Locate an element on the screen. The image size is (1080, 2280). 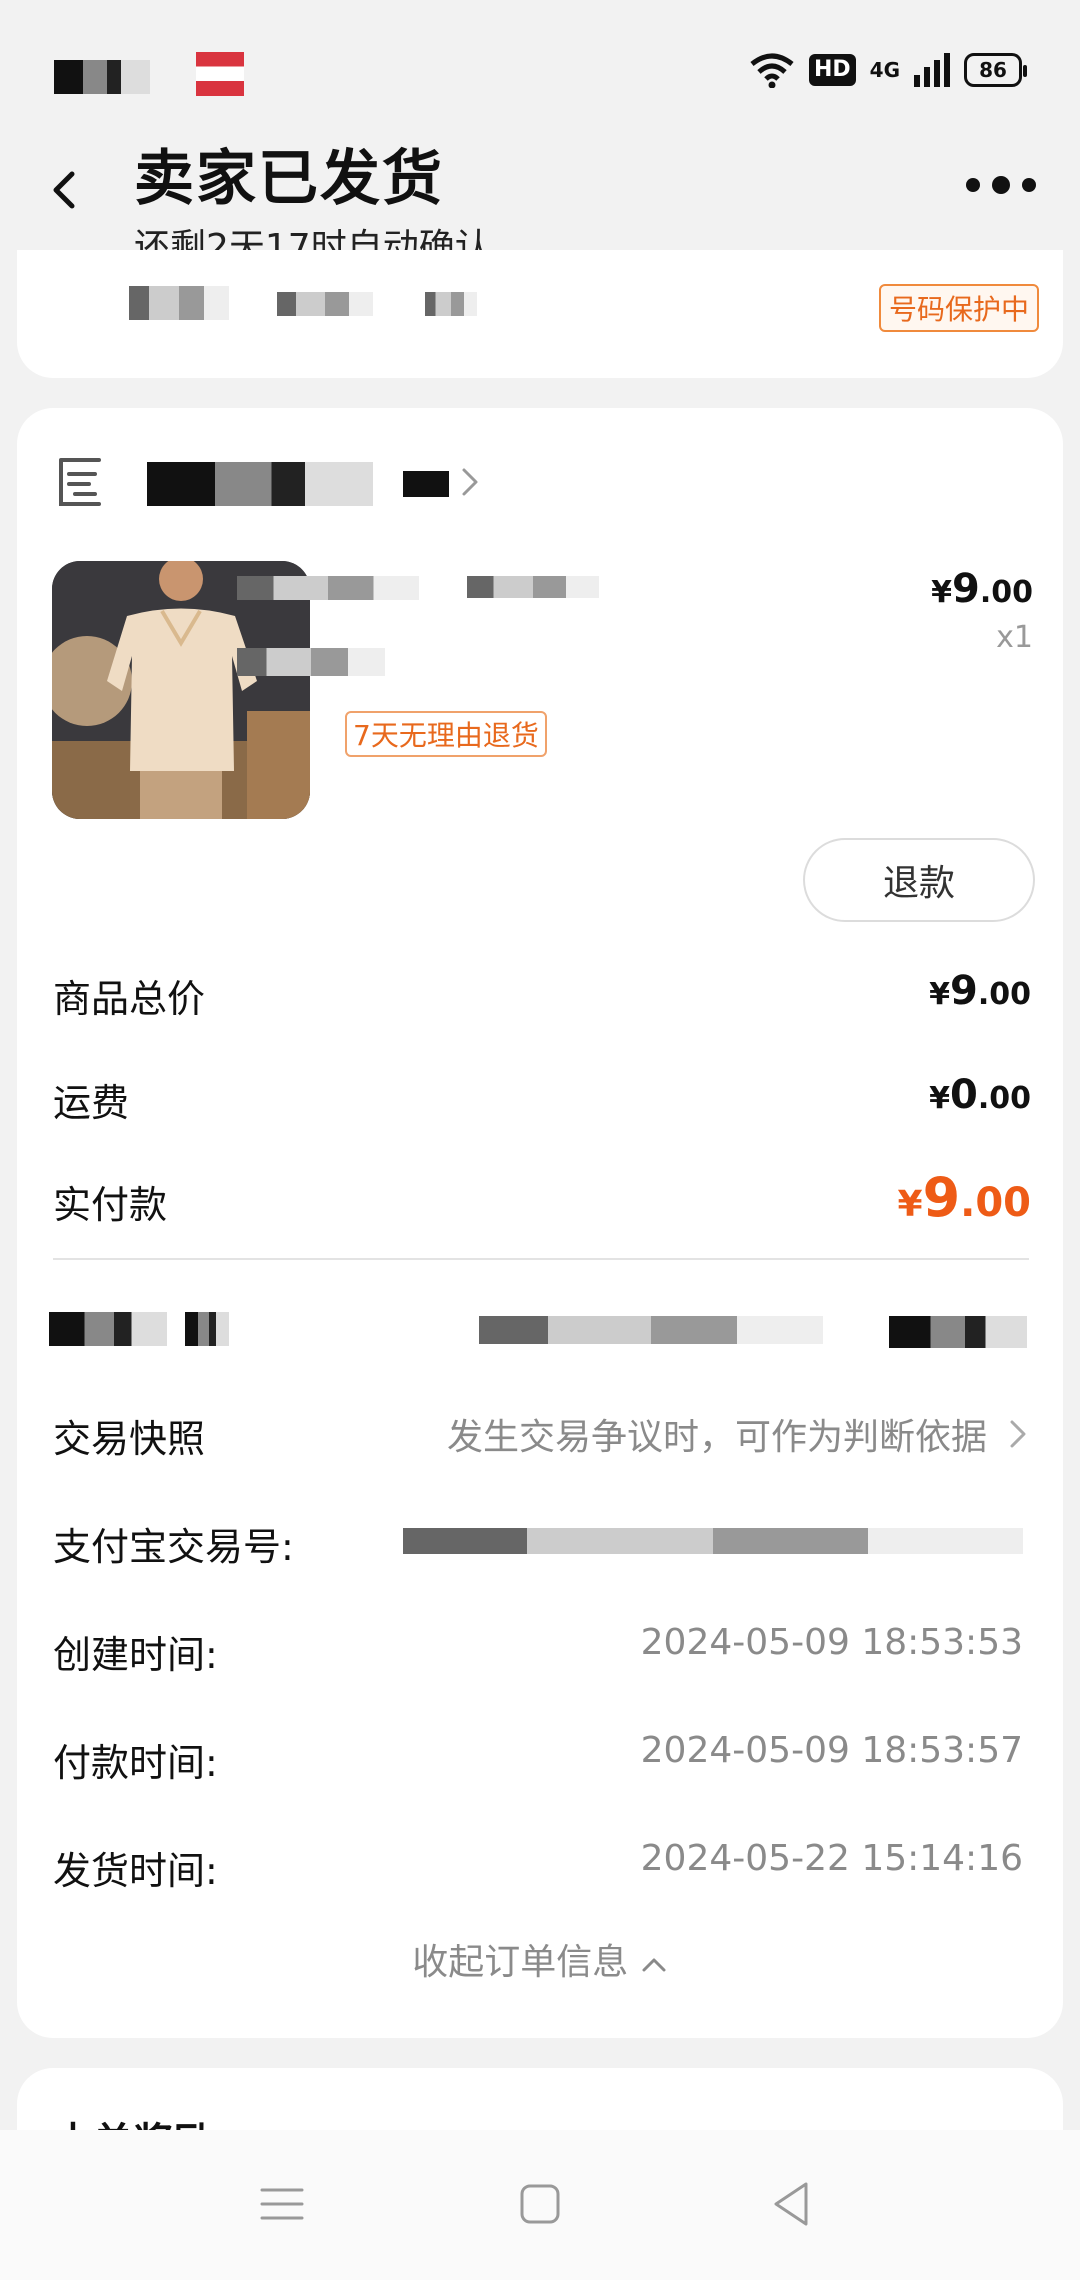
redacted-product-spec is located at coordinates (311, 662).